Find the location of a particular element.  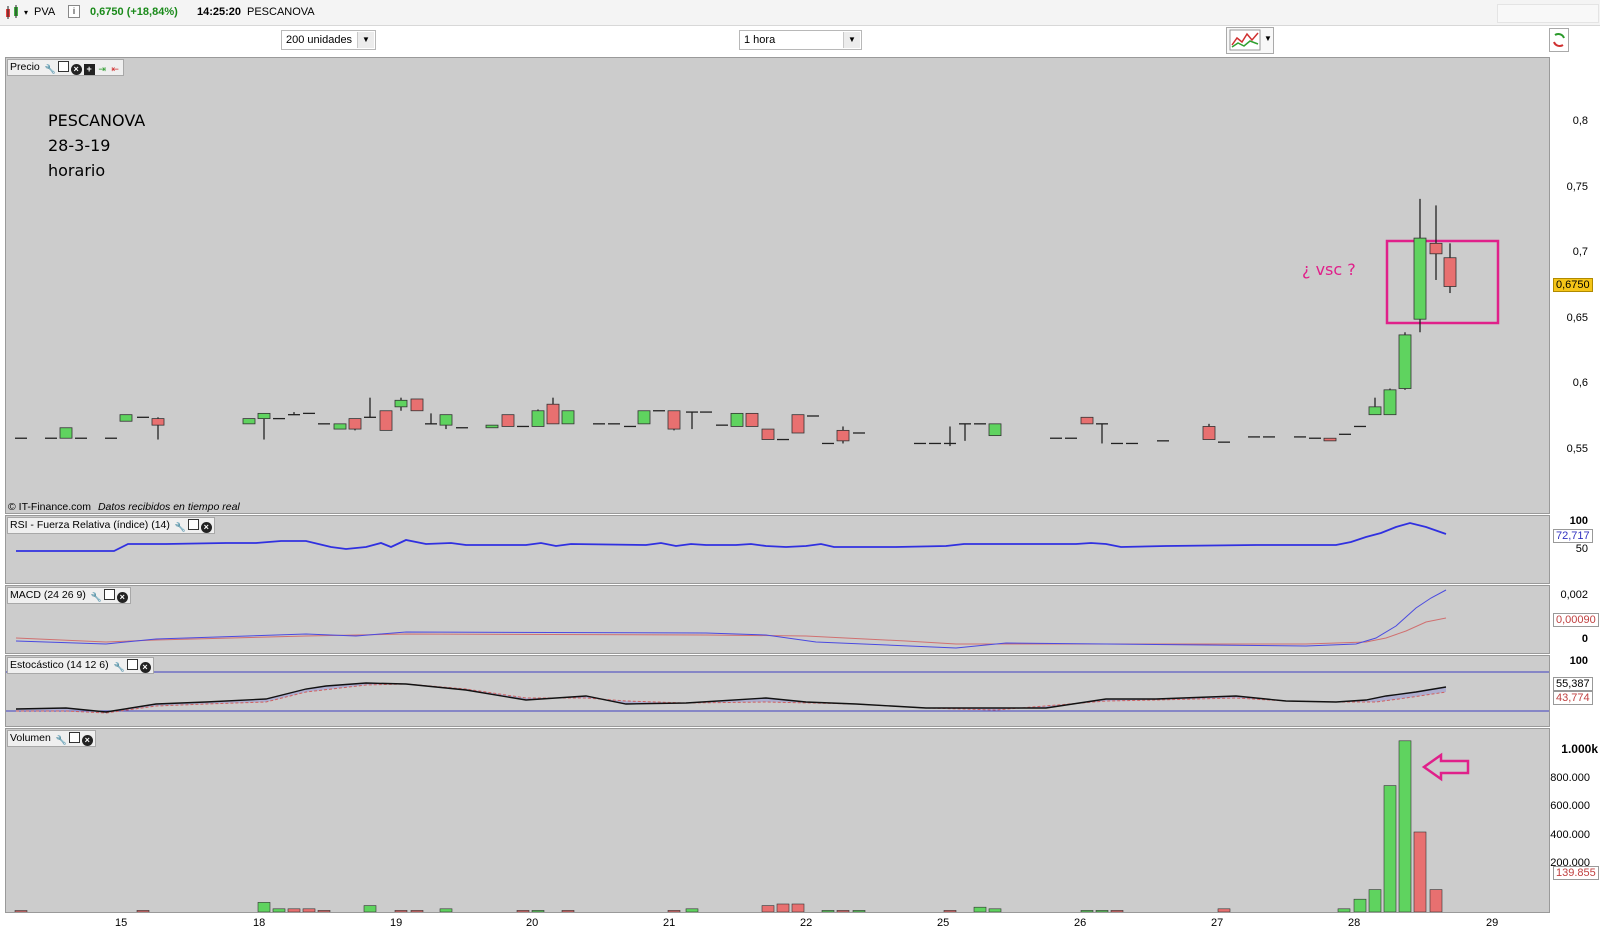

stoch-value-tag-1: 55,387 is located at coordinates (1573, 684).